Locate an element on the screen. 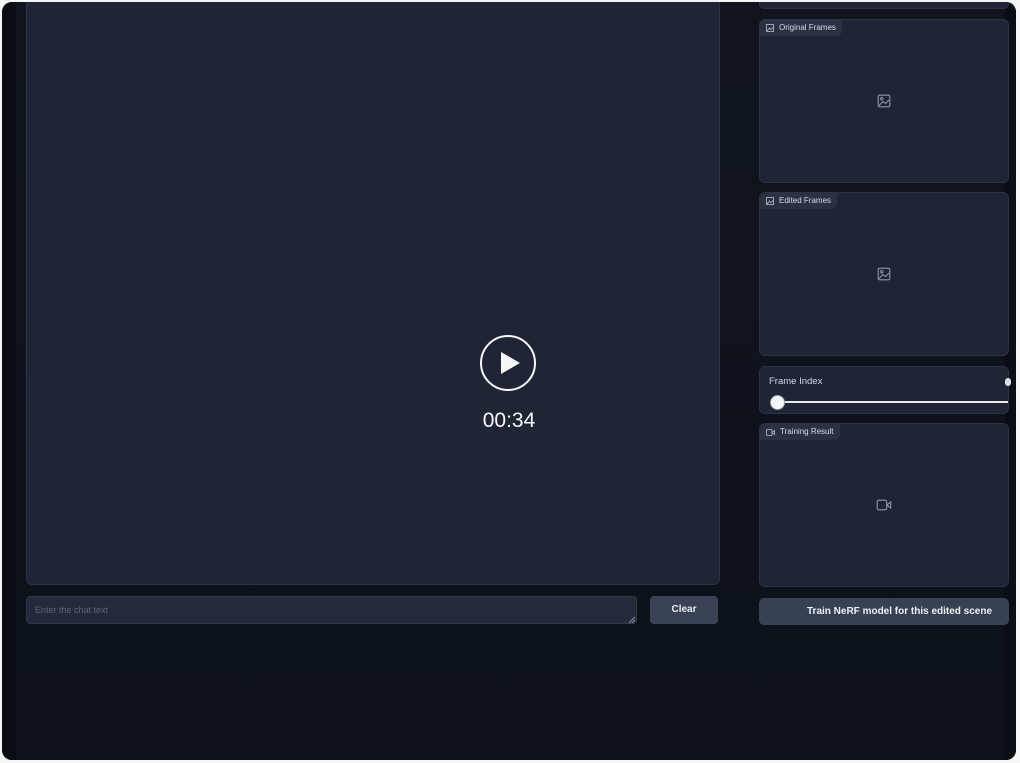  training-result-title: Training Result is located at coordinates (807, 431).